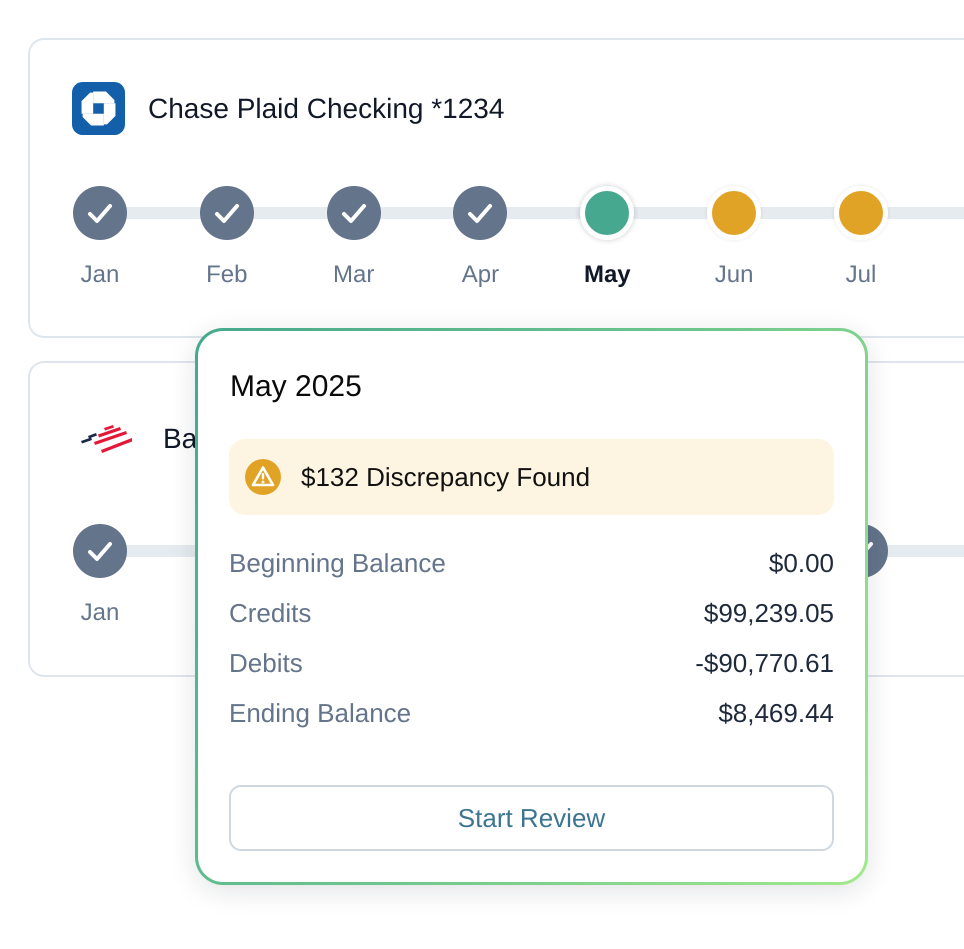 The width and height of the screenshot is (964, 949). Describe the element at coordinates (227, 275) in the screenshot. I see `month-label: Feb` at that location.